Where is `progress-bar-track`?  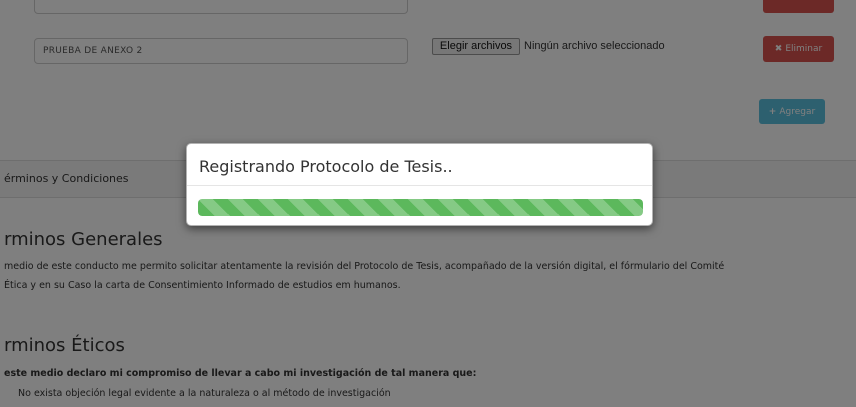
progress-bar-track is located at coordinates (420, 207).